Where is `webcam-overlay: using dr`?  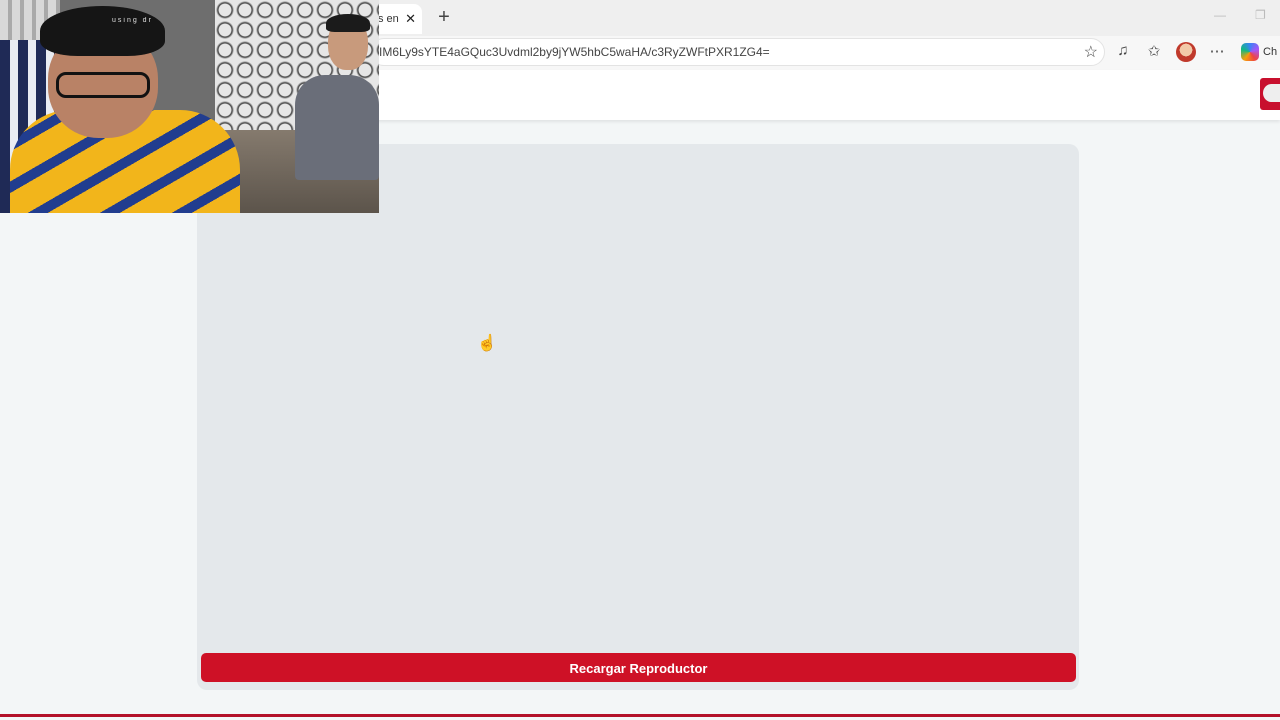
webcam-overlay: using dr is located at coordinates (189, 106).